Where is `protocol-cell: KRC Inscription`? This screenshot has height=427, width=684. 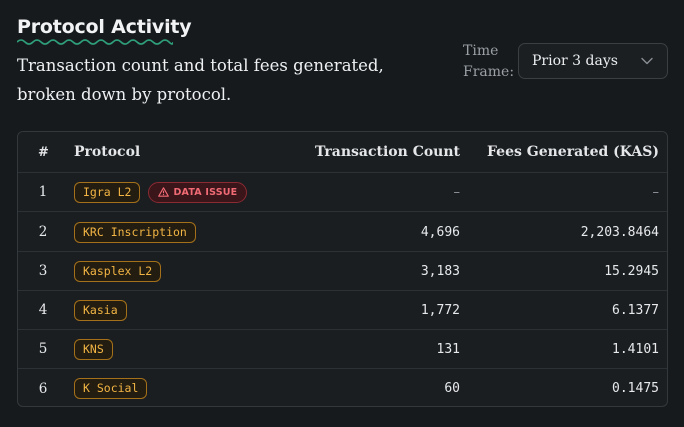
protocol-cell: KRC Inscription is located at coordinates (135, 232).